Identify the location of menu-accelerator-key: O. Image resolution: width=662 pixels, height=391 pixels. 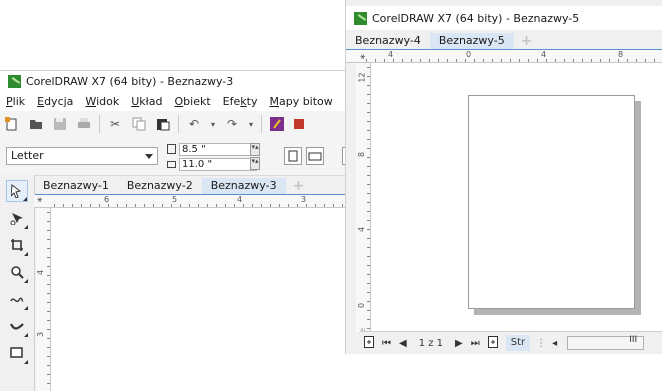
(179, 101).